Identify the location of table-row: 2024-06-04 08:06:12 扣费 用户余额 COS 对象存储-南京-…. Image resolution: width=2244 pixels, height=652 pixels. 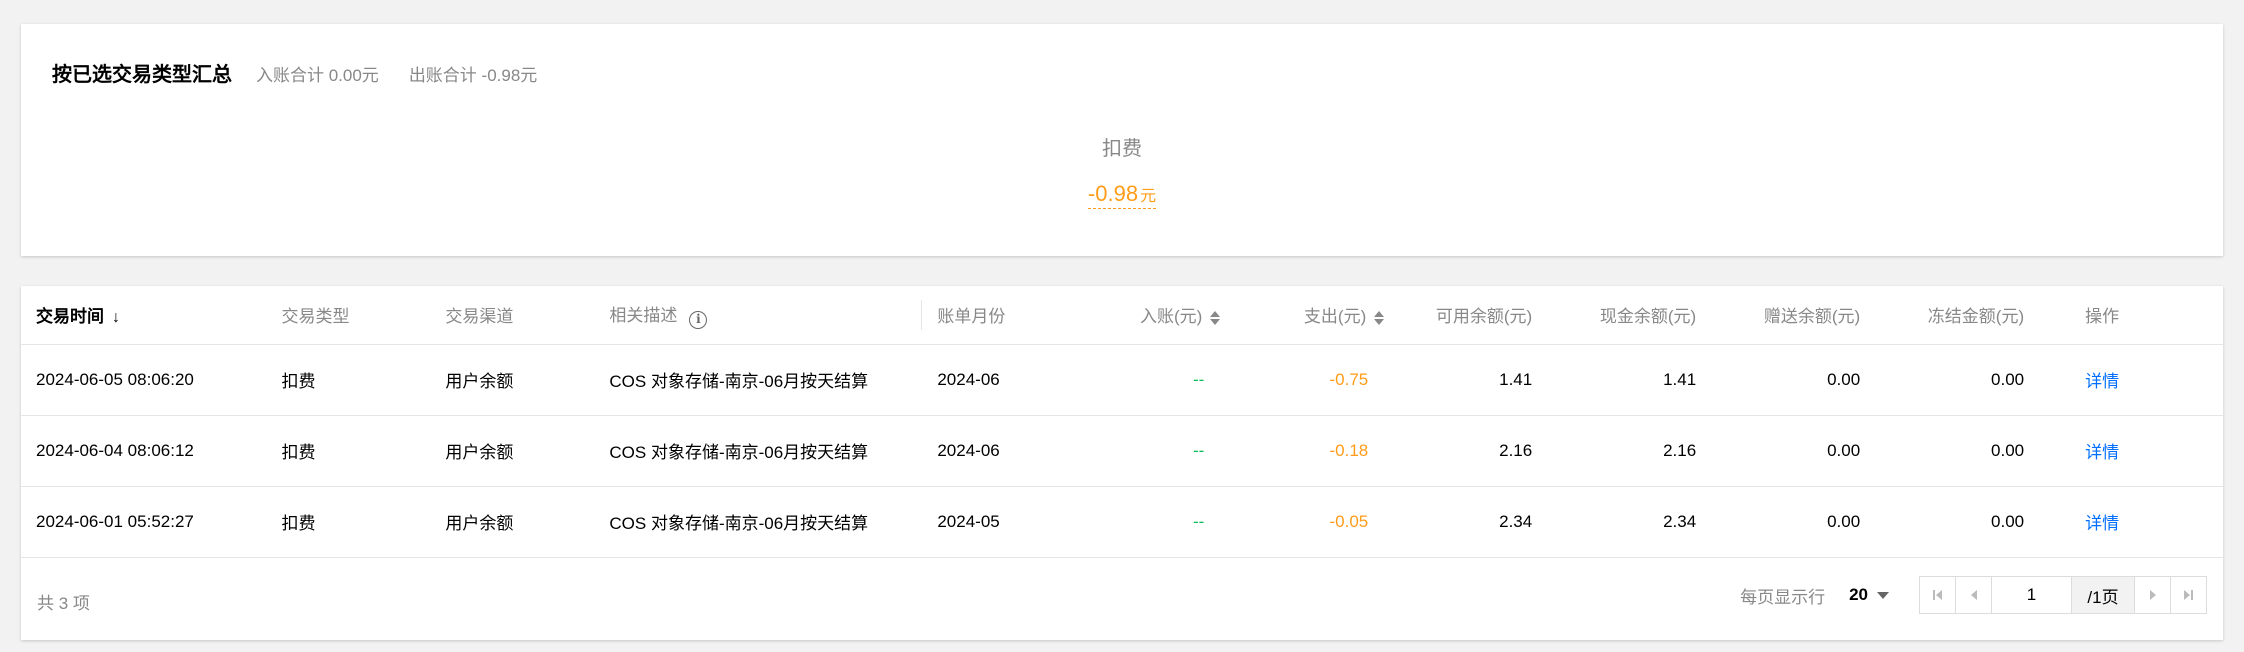
(1122, 451).